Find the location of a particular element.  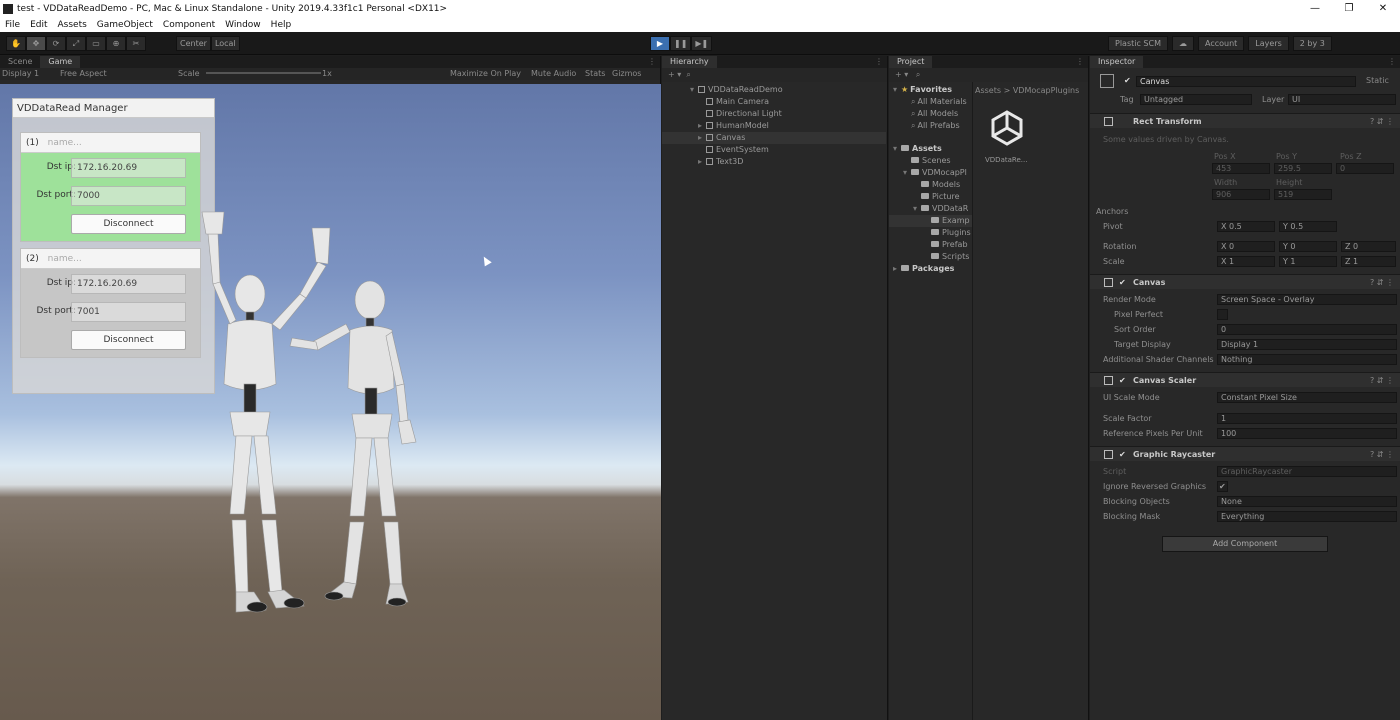

hierarchy-item-eventsystem: EventSystem is located at coordinates (737, 150).